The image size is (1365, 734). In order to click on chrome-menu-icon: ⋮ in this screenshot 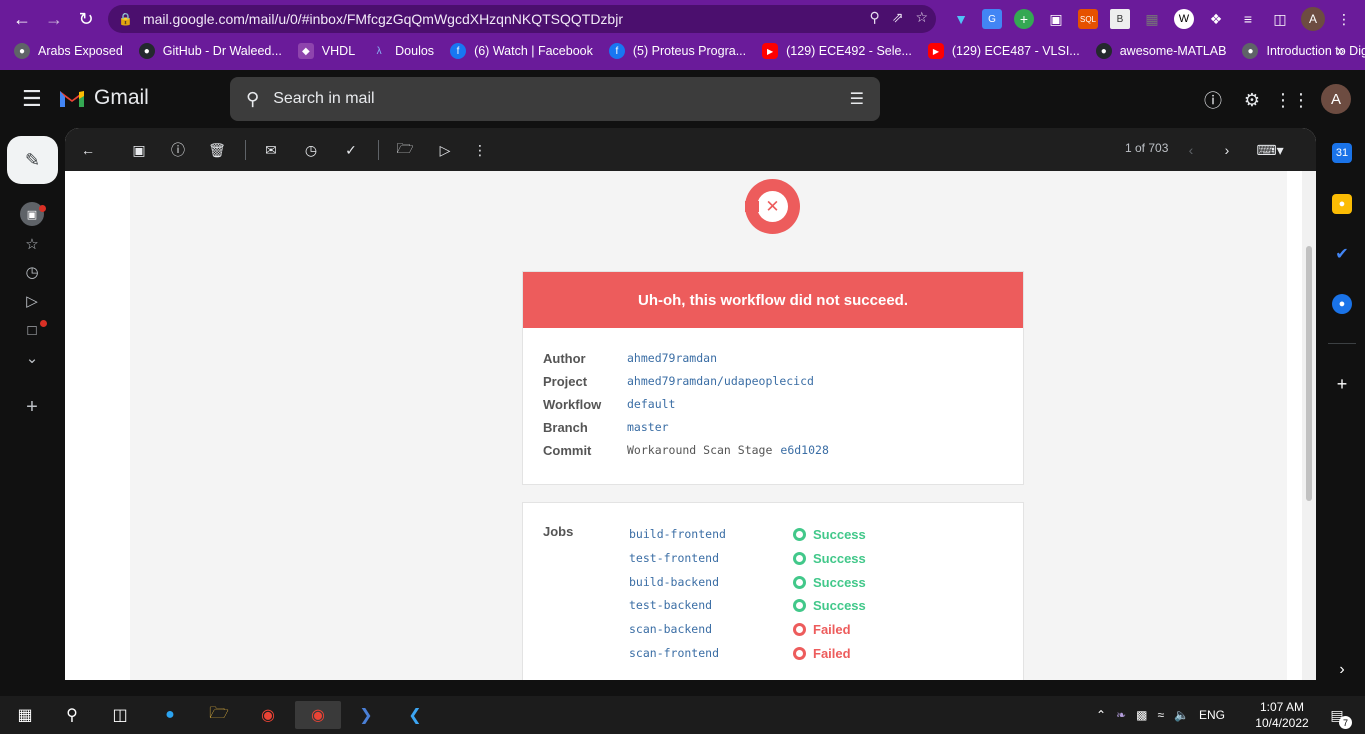, I will do `click(1344, 19)`.